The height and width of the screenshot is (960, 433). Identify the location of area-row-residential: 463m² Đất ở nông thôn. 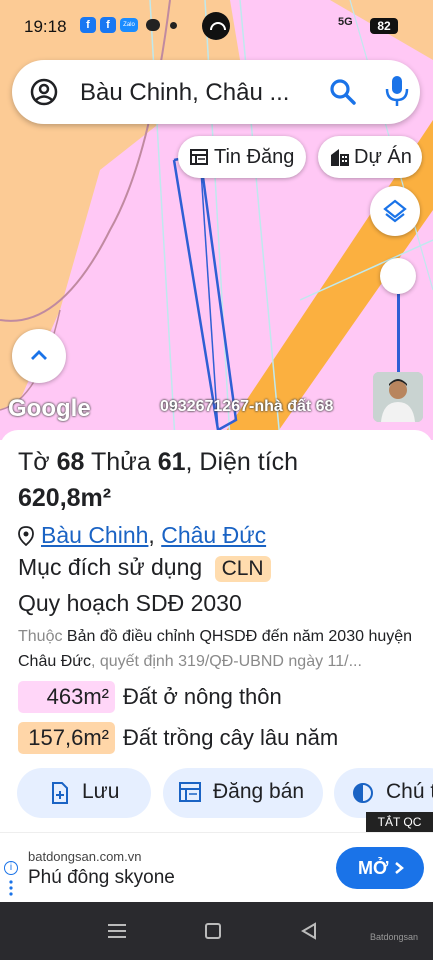
(150, 697).